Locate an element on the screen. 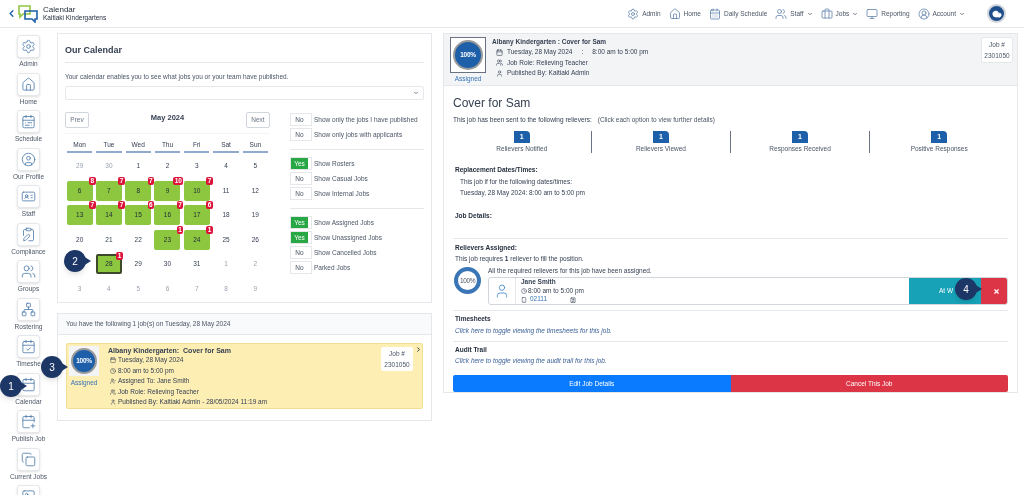  person-icon is located at coordinates (502, 291).